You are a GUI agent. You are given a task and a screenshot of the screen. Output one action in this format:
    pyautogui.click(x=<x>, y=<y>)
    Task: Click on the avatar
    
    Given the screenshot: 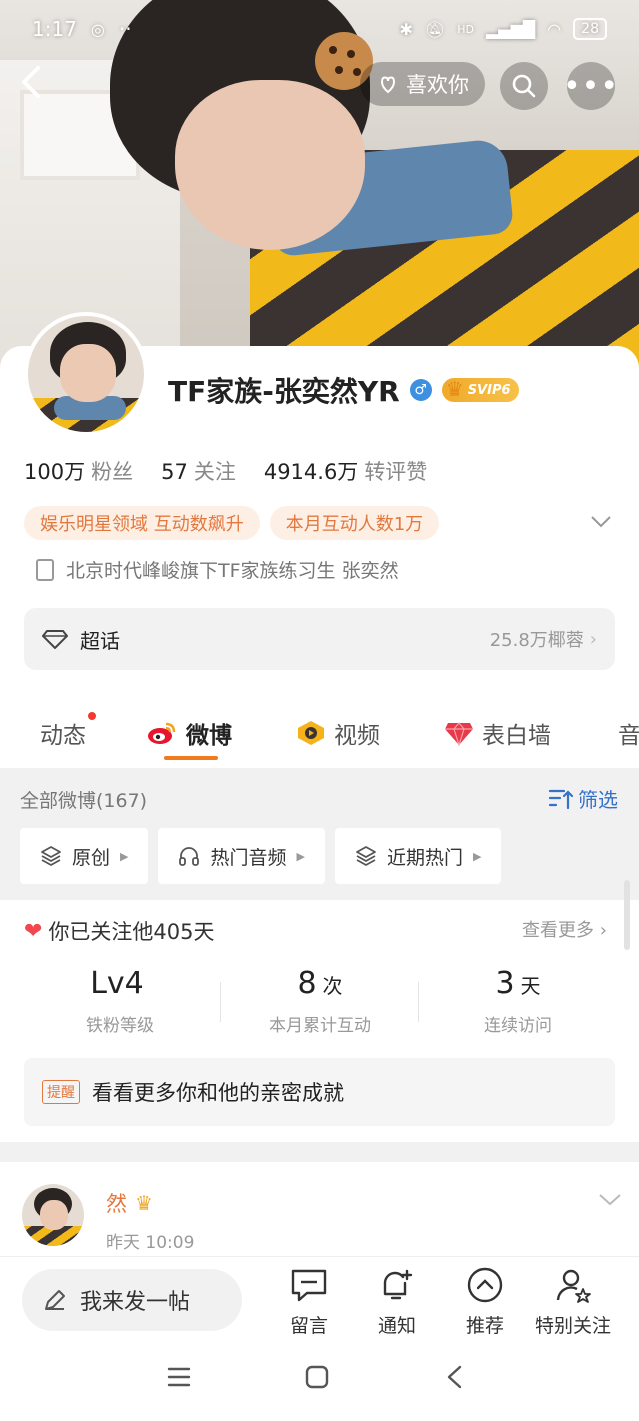 What is the action you would take?
    pyautogui.click(x=86, y=374)
    